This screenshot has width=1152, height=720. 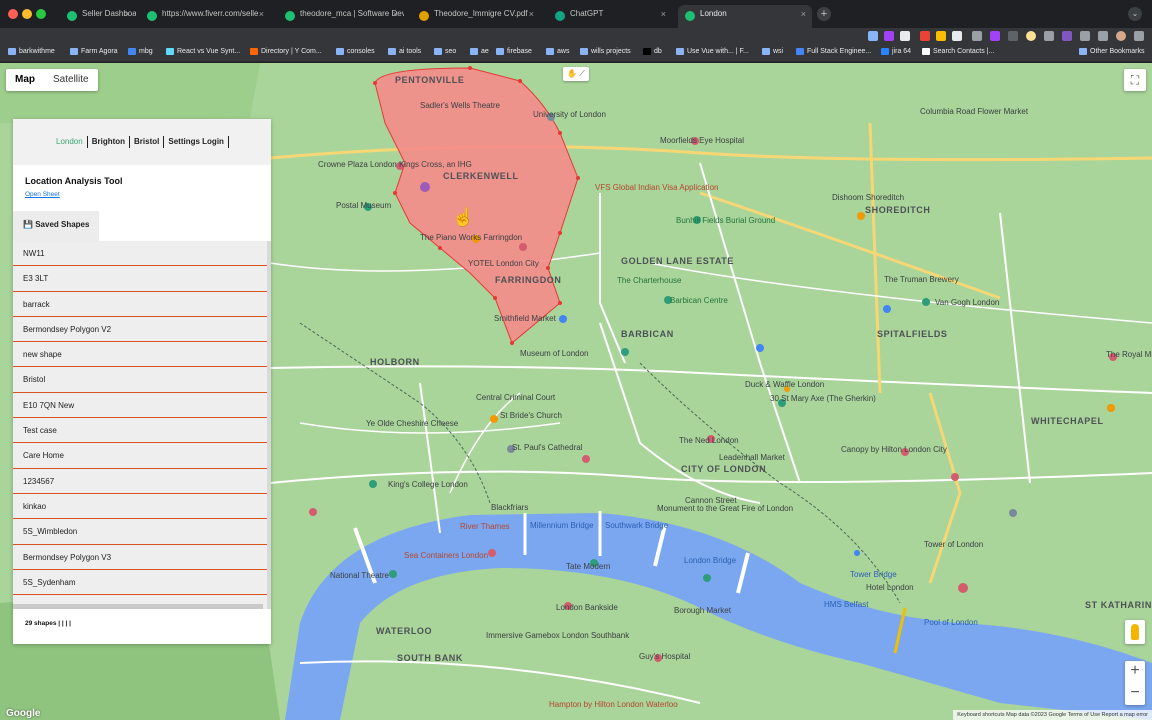 I want to click on saved-shape-item: E10 7QN New, so click(x=140, y=405).